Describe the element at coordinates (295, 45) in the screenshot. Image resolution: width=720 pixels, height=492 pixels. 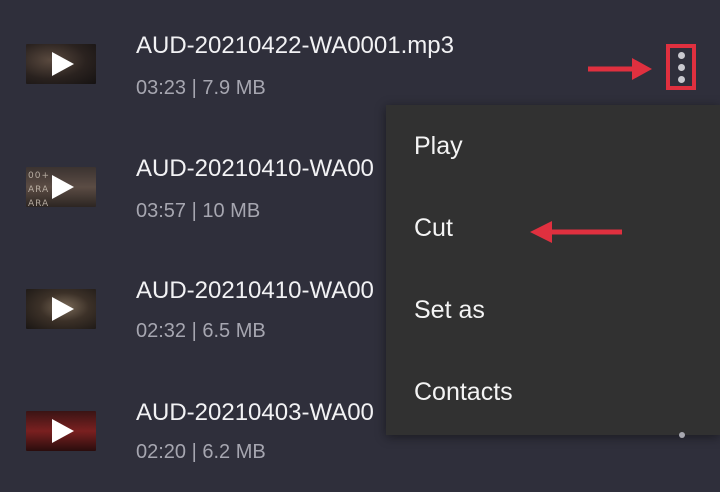
I see `file-title: AUD-20210422-WA0001.mp3` at that location.